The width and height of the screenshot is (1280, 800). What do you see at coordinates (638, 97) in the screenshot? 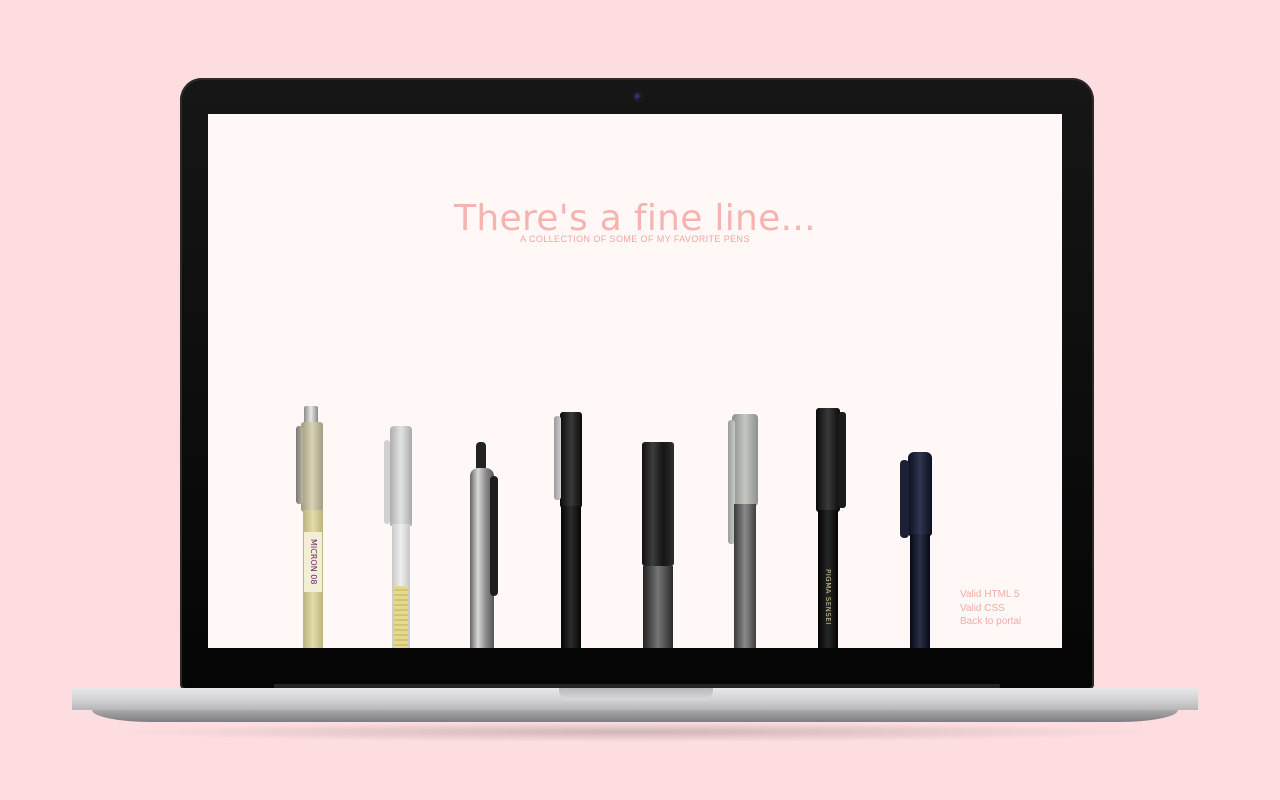
I see `webcam-icon` at bounding box center [638, 97].